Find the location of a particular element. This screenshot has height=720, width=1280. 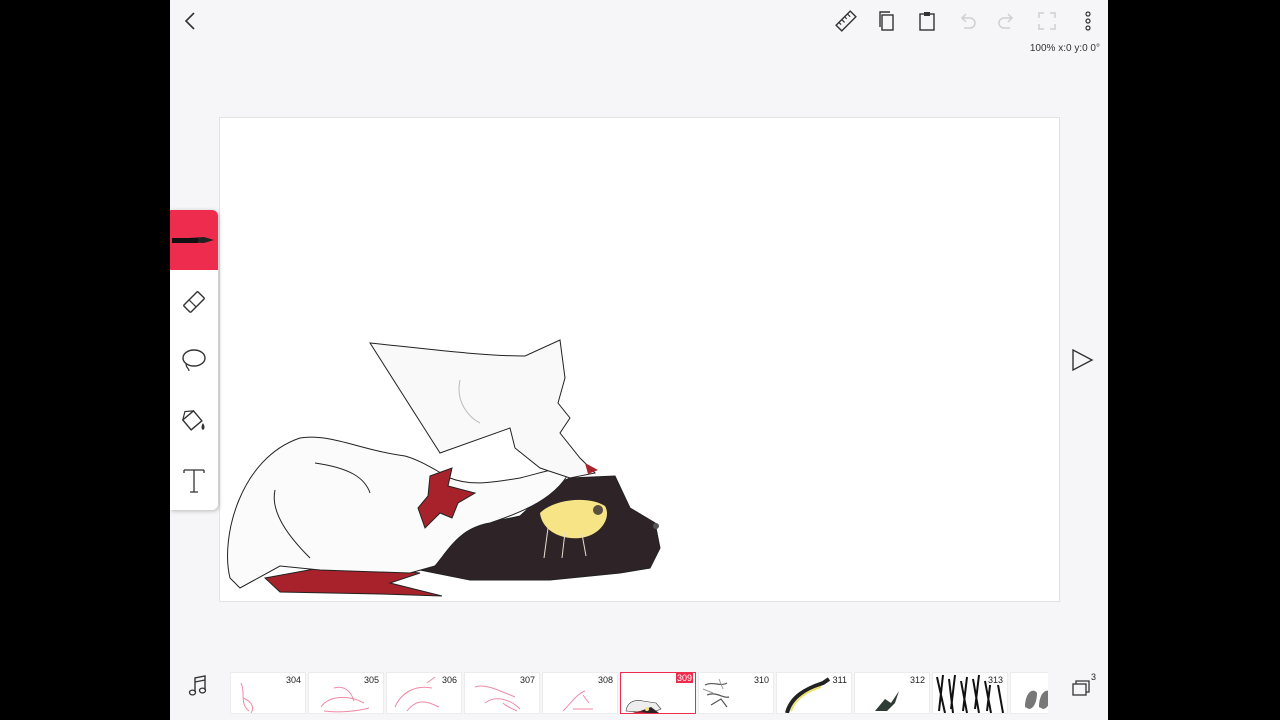

timeline-frame: 314 is located at coordinates (1029, 693).